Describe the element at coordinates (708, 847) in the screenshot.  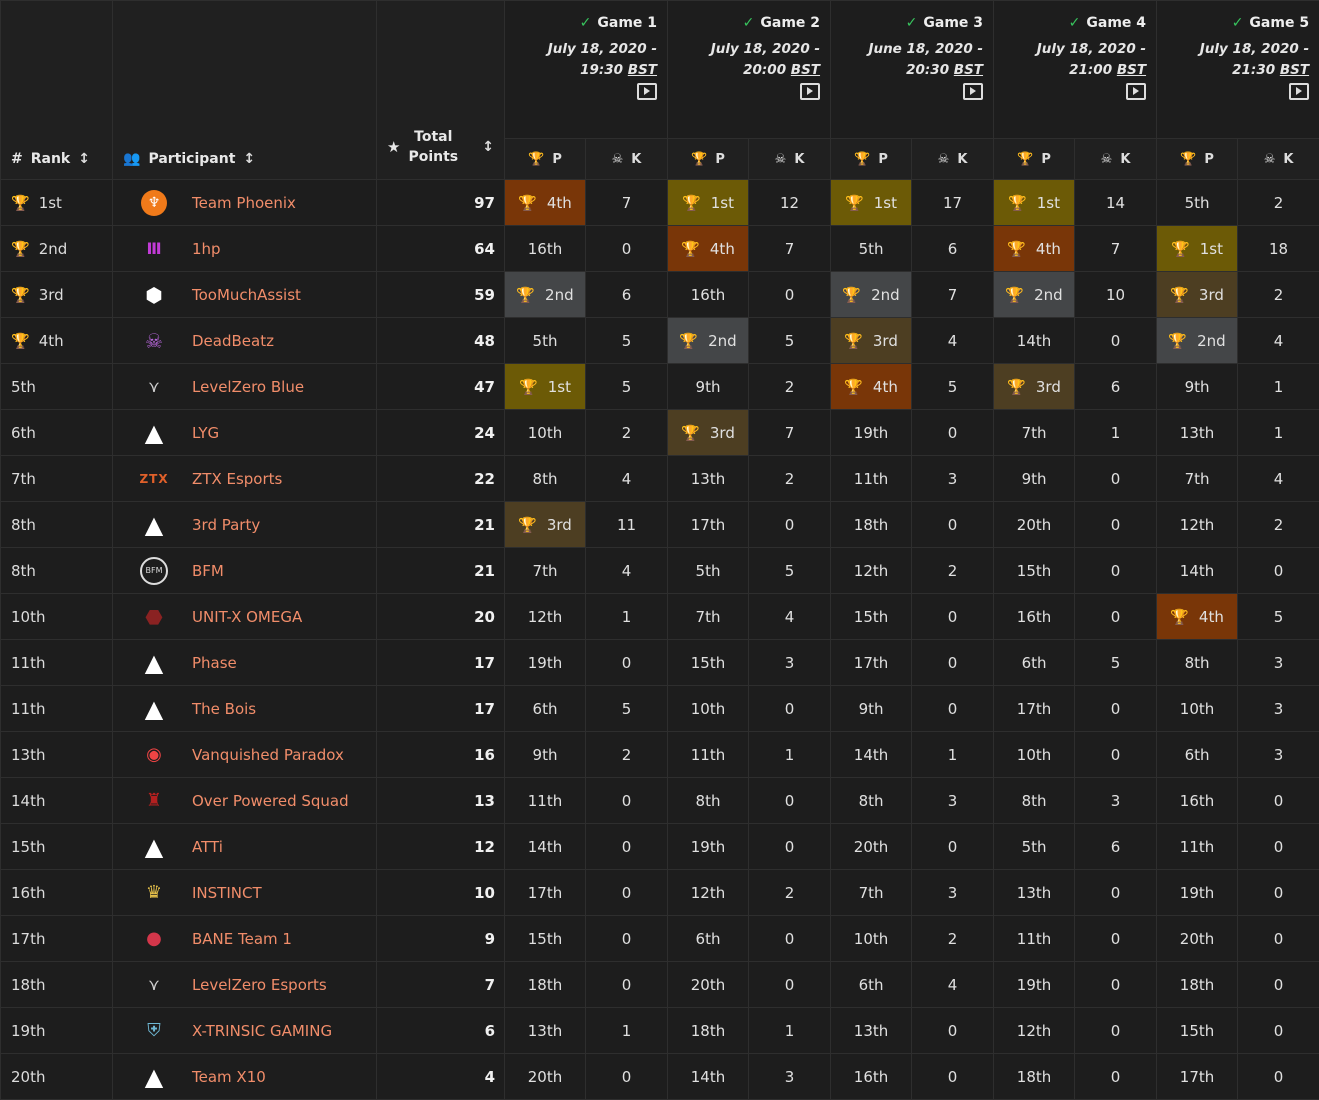
I see `placement-value: 19th` at that location.